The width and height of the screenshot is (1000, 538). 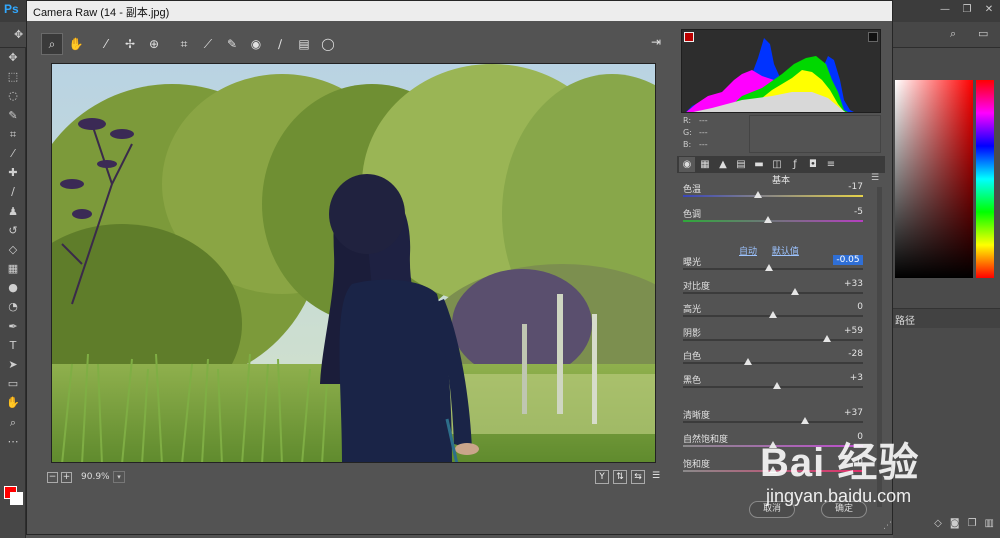 I want to click on type-tool-icon: T, so click(x=13, y=345).